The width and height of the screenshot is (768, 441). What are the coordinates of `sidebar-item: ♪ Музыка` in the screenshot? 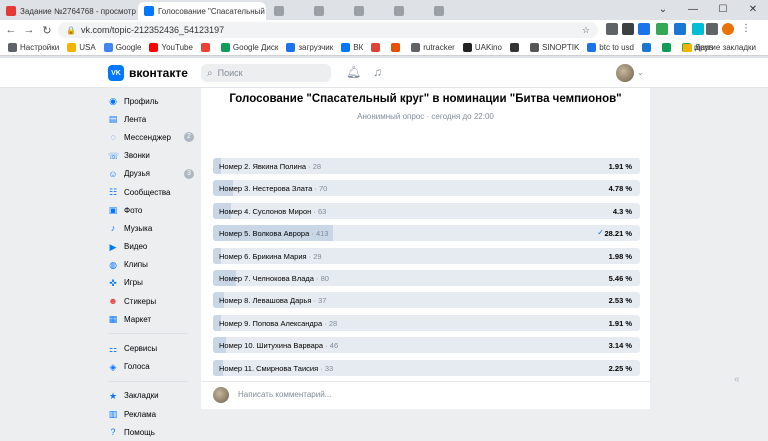 It's located at (153, 228).